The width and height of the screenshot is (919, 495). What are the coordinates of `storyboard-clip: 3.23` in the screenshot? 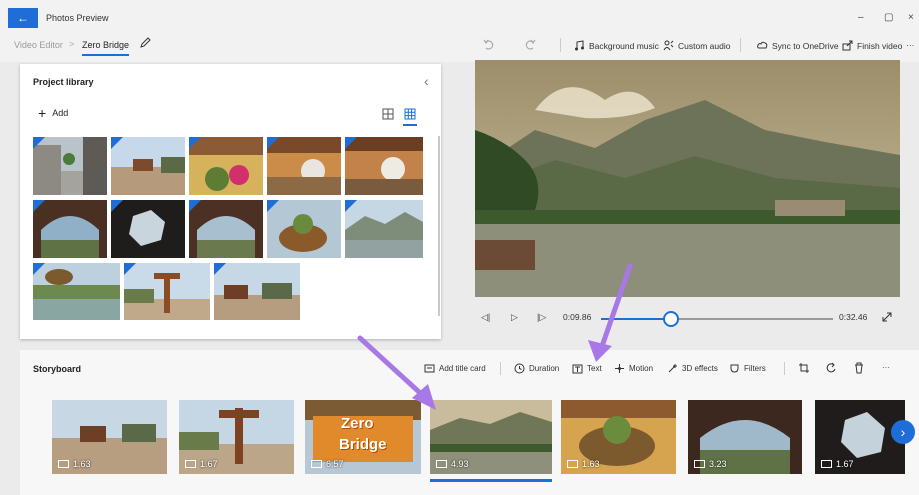 It's located at (745, 437).